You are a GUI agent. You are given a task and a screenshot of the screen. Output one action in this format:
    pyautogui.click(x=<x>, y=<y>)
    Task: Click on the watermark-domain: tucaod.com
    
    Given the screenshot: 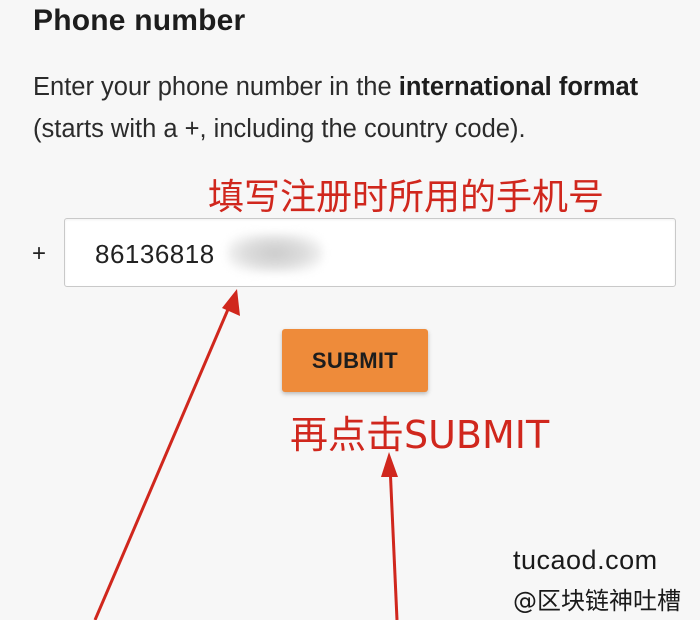 What is the action you would take?
    pyautogui.click(x=585, y=560)
    